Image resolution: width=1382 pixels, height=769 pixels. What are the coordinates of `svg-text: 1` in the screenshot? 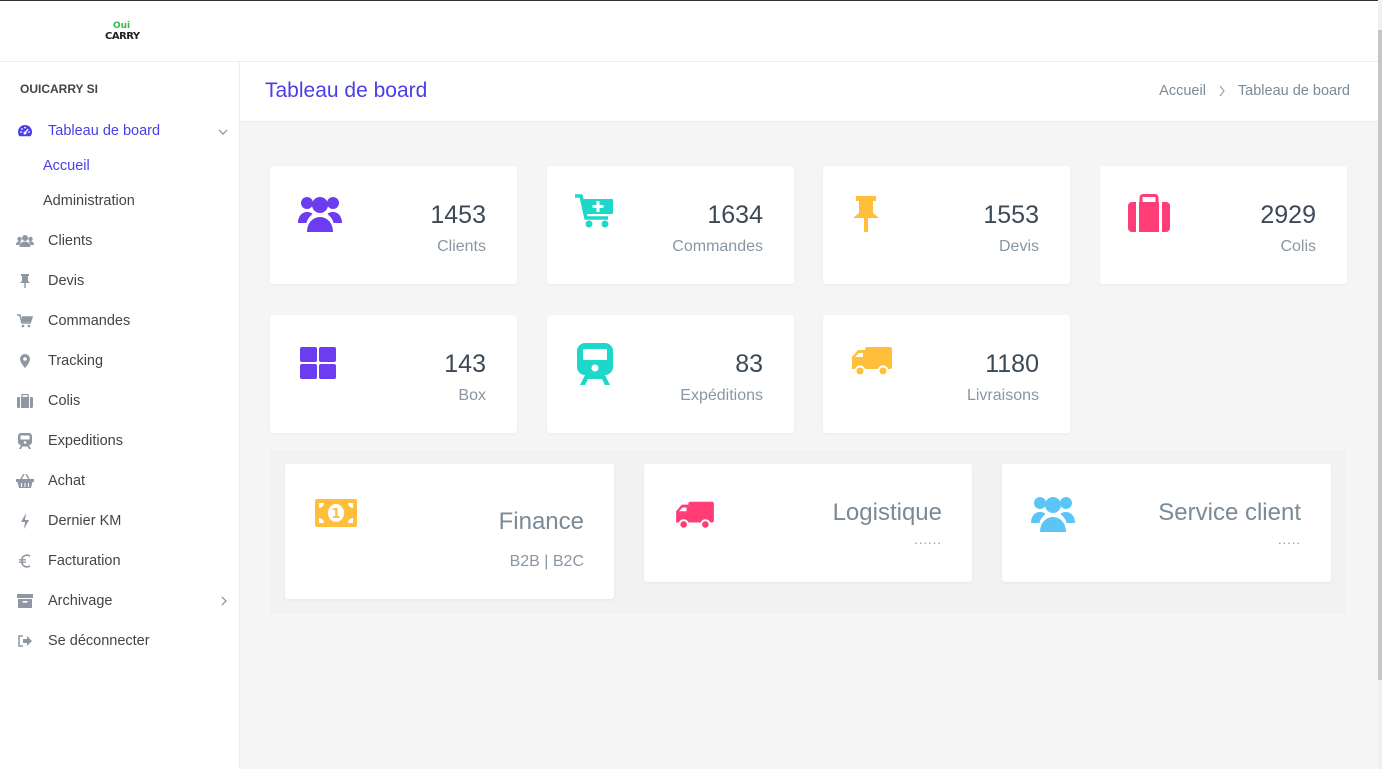 It's located at (335, 514).